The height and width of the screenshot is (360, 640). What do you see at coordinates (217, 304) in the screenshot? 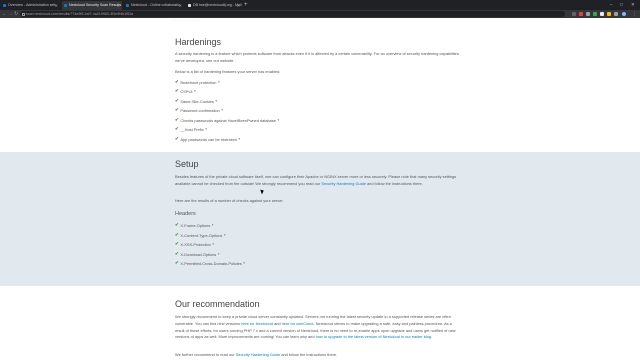
I see `recommendation-title: Our recommendation` at bounding box center [217, 304].